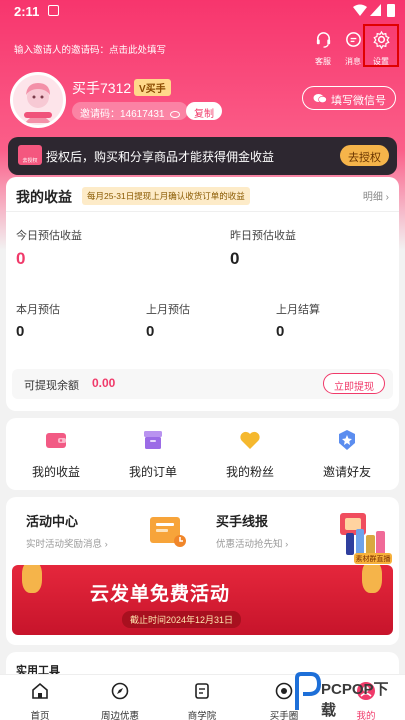 The image size is (405, 720). What do you see at coordinates (166, 196) in the screenshot?
I see `earnings-note: 每月25-31日提现上月确认收货订单的收益` at bounding box center [166, 196].